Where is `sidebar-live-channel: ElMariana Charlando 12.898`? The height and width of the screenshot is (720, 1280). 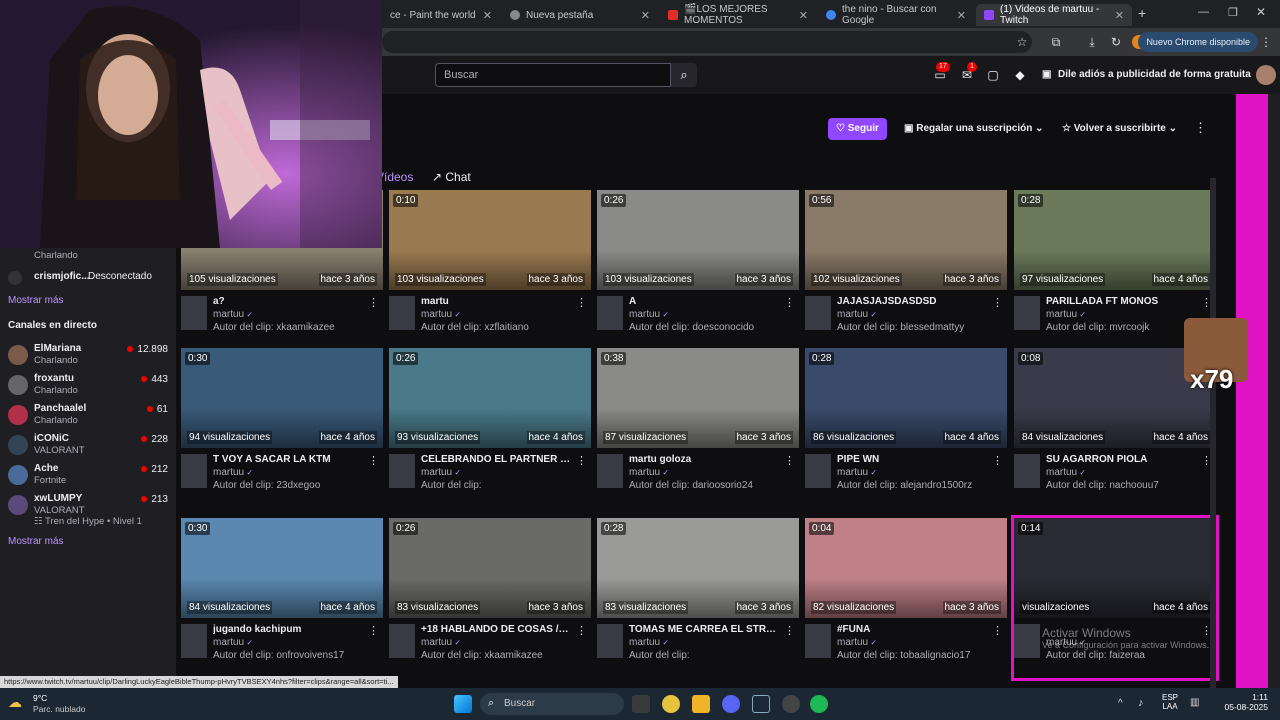
sidebar-live-channel: ElMariana Charlando 12.898 is located at coordinates (88, 357).